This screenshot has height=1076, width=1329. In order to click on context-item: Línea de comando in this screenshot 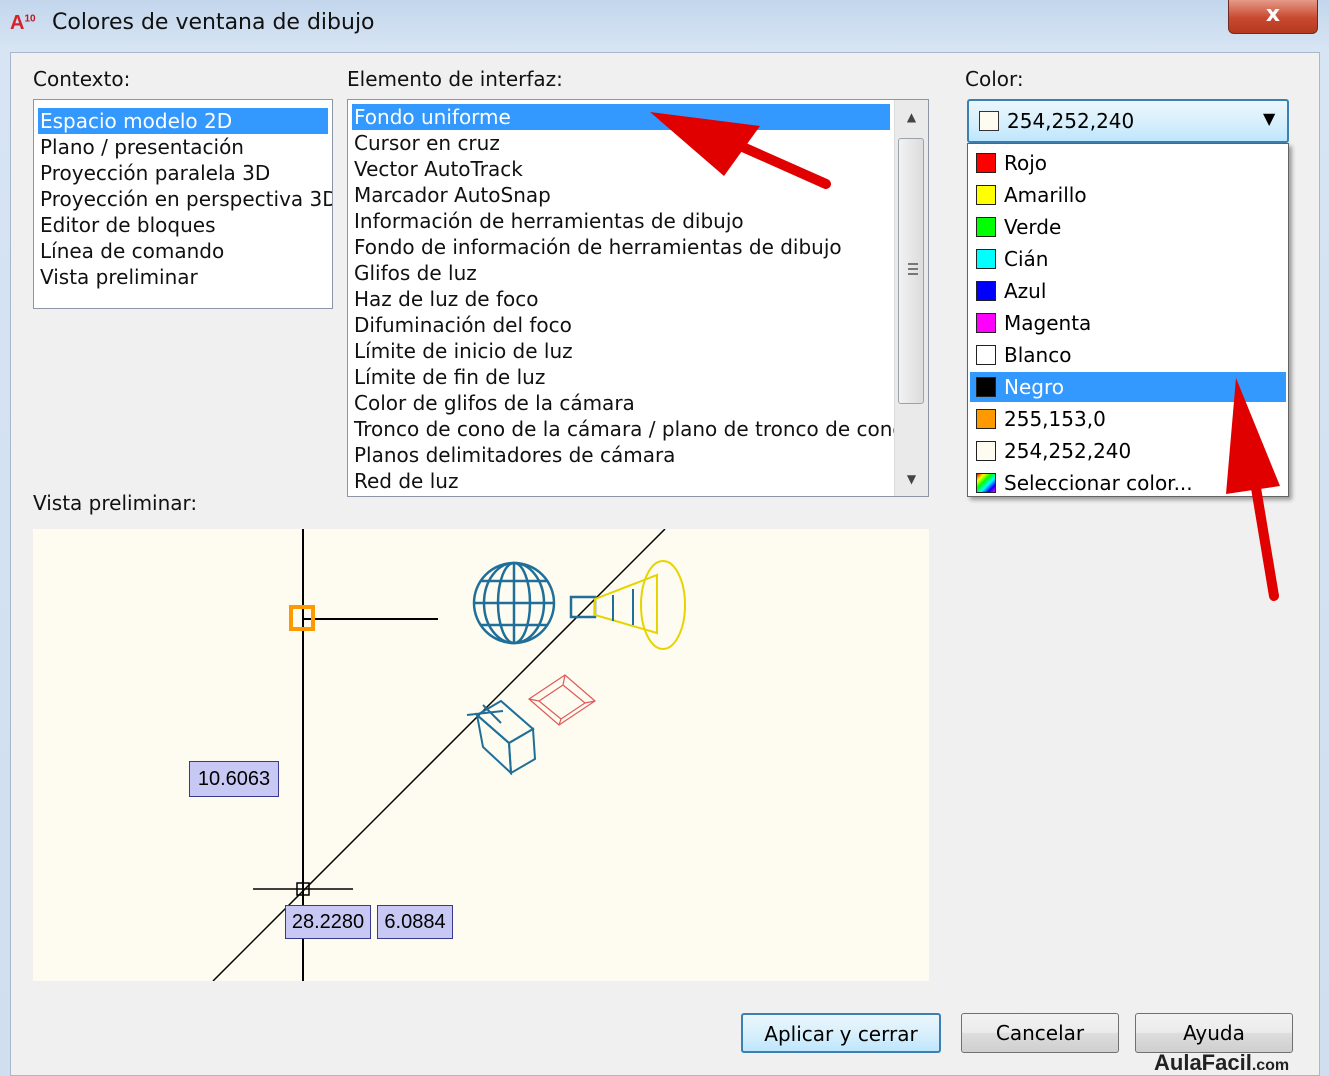, I will do `click(131, 251)`.